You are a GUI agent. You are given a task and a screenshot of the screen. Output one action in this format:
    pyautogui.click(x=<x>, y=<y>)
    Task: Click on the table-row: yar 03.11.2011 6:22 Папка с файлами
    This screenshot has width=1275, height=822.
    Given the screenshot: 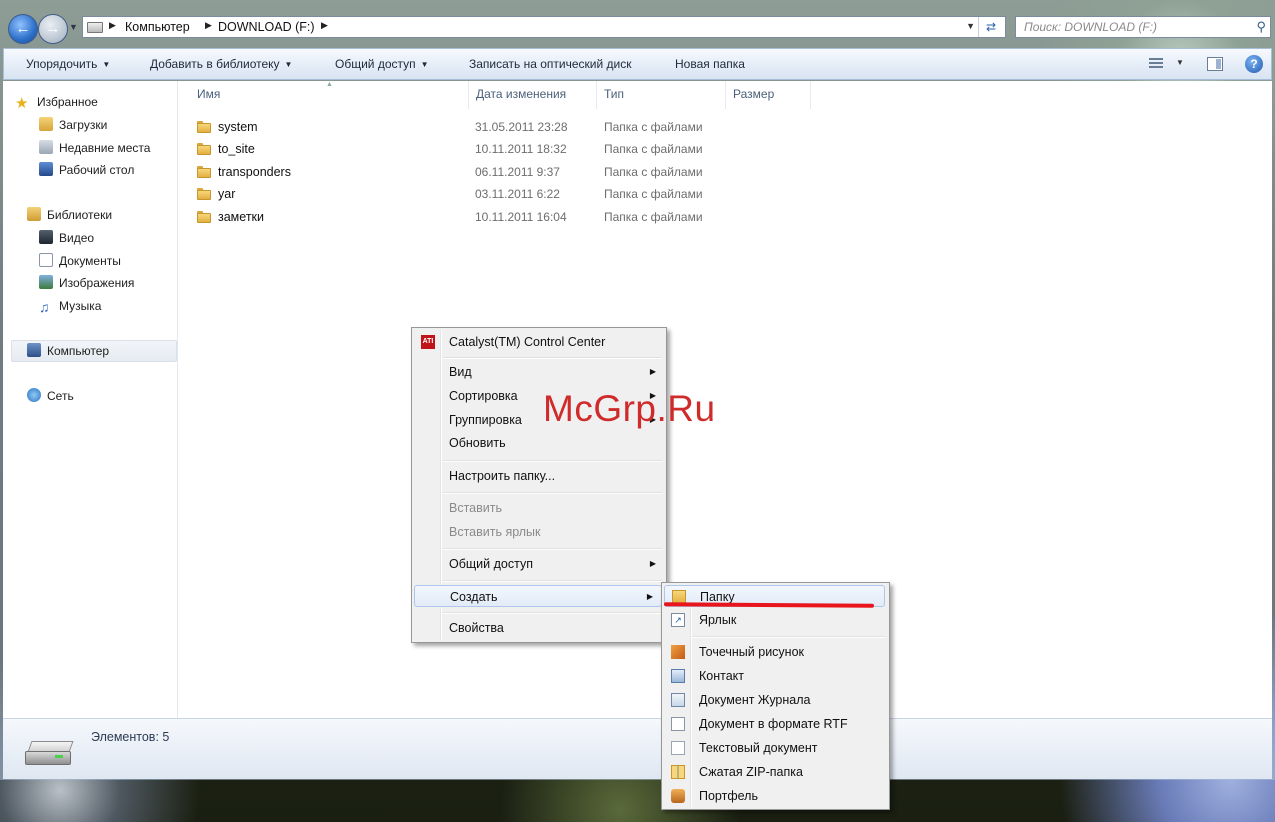 What is the action you would take?
    pyautogui.click(x=498, y=194)
    